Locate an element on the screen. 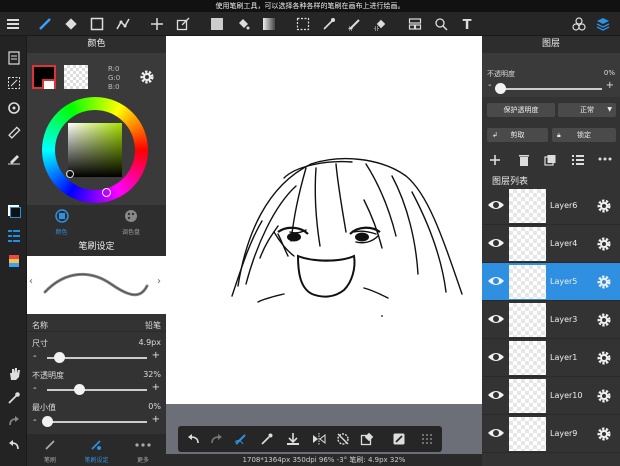  deselect-icon is located at coordinates (13, 82).